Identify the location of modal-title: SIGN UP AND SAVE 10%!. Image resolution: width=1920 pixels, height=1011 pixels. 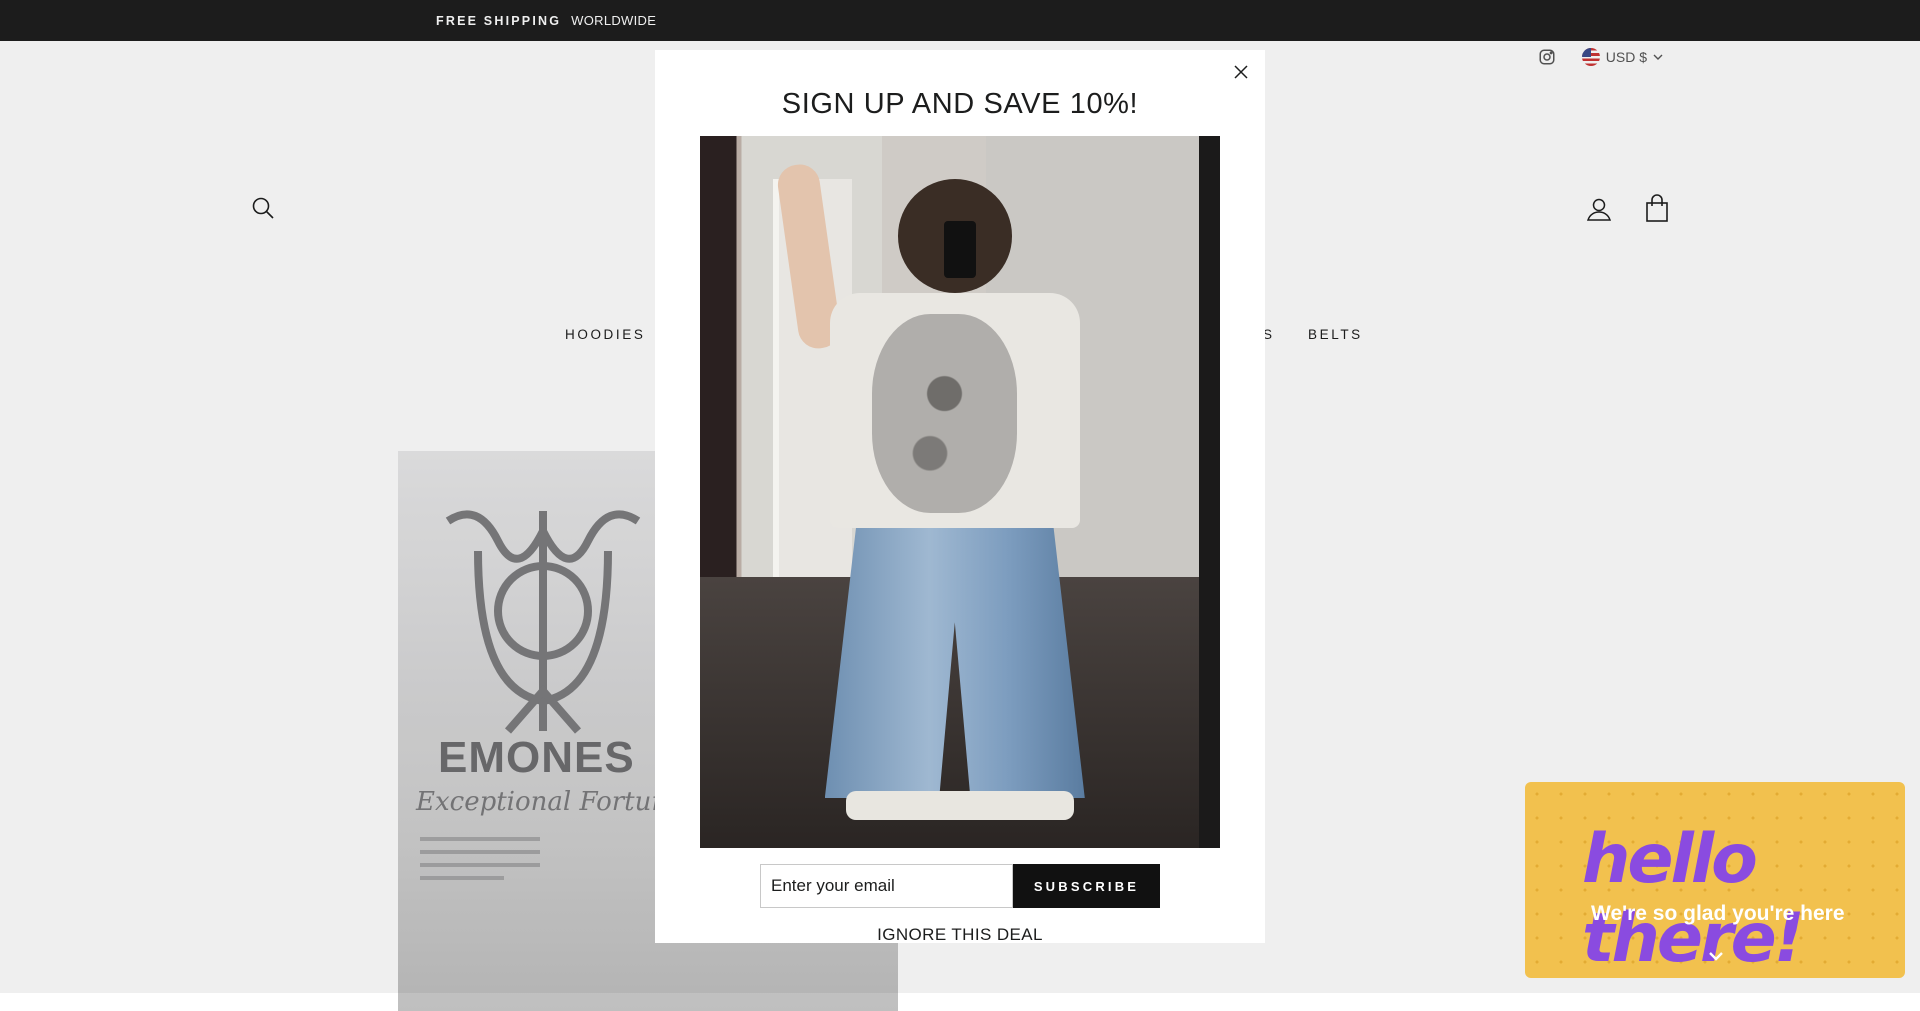
(960, 104).